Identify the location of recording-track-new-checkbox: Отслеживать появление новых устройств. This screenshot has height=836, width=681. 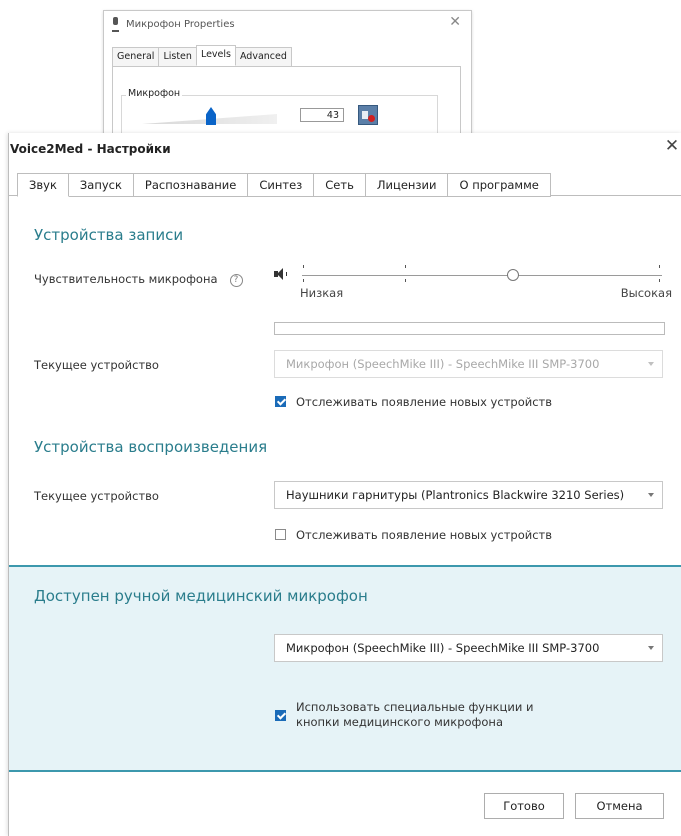
(413, 402).